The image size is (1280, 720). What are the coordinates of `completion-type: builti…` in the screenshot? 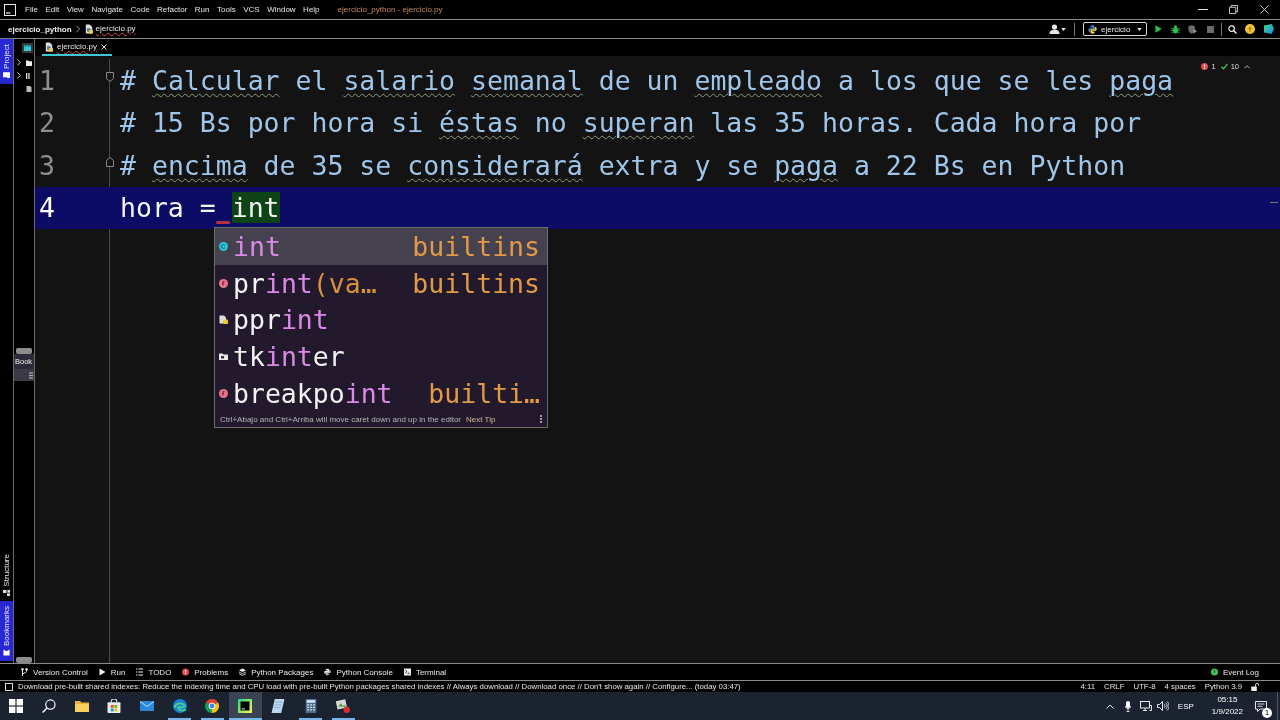 It's located at (484, 394).